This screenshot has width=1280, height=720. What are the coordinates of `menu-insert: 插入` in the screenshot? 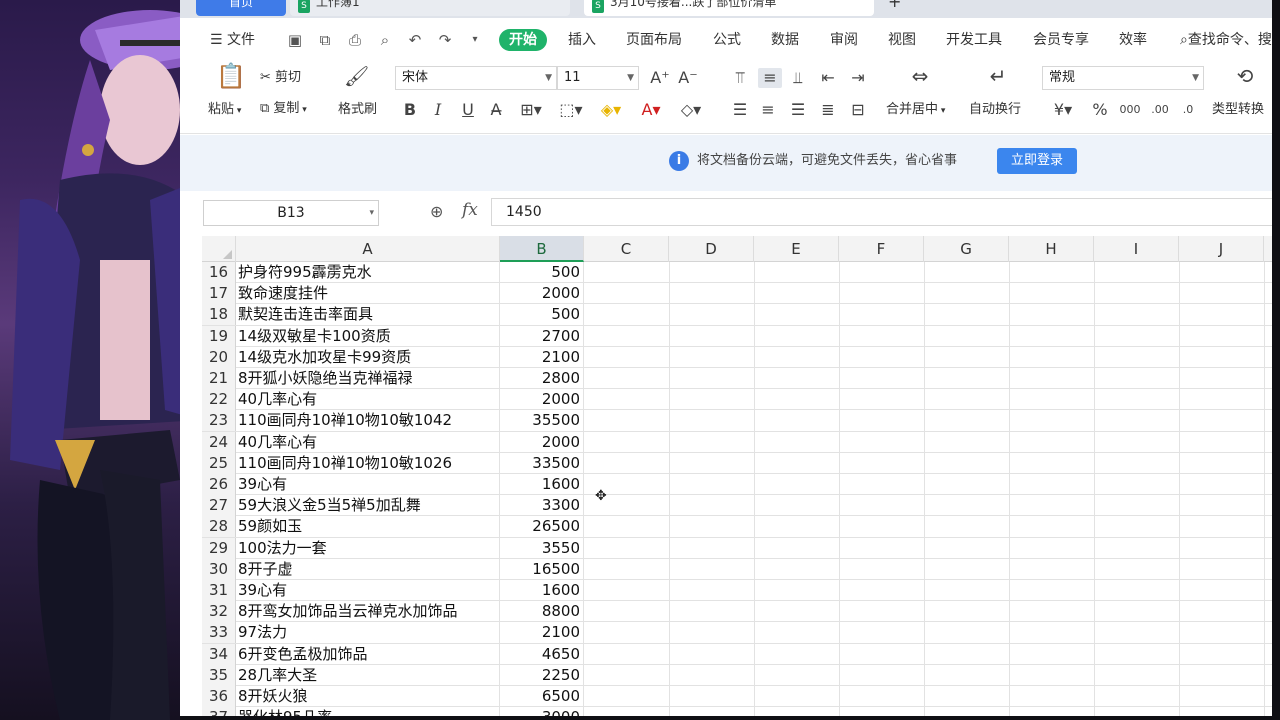 It's located at (582, 40).